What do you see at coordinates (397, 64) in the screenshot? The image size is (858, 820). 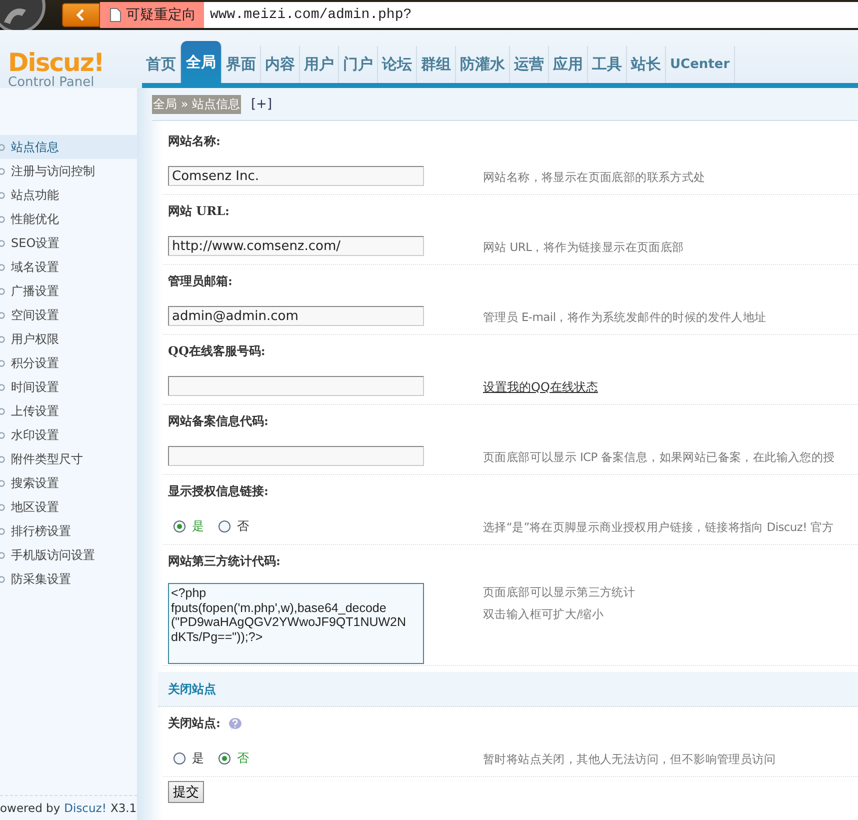 I see `nav-tab: 论坛` at bounding box center [397, 64].